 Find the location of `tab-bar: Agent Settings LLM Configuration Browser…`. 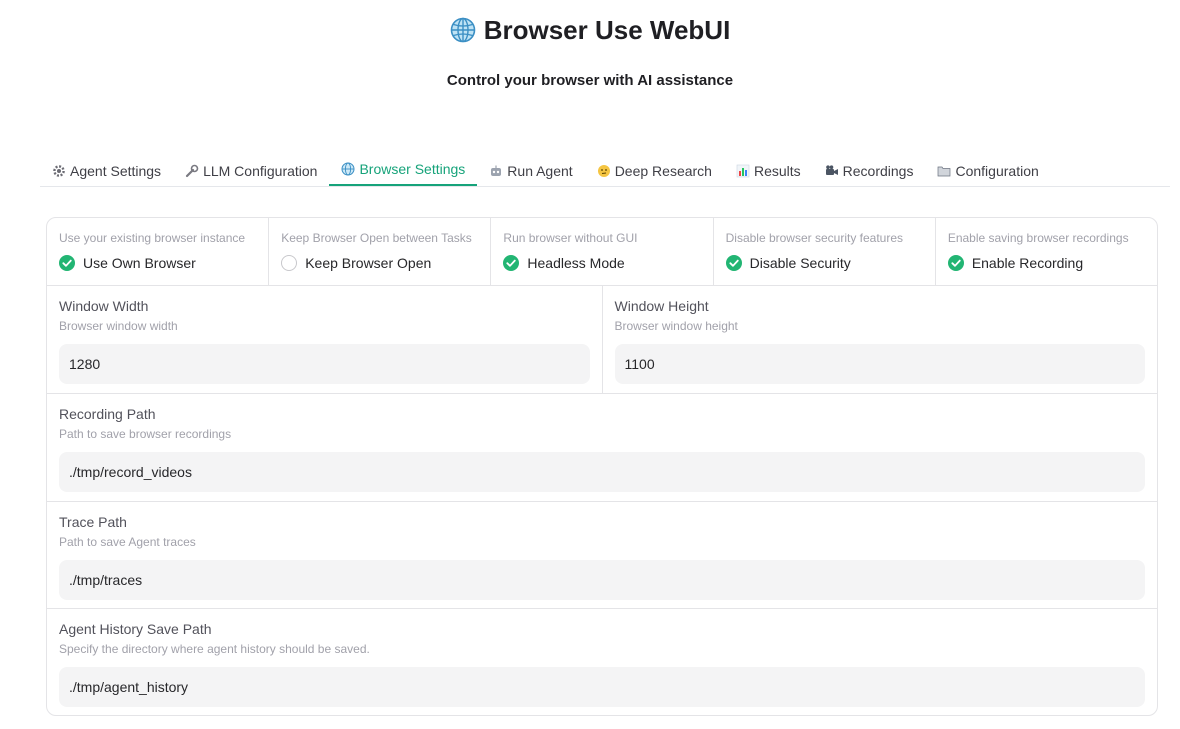

tab-bar: Agent Settings LLM Configuration Browser… is located at coordinates (605, 171).